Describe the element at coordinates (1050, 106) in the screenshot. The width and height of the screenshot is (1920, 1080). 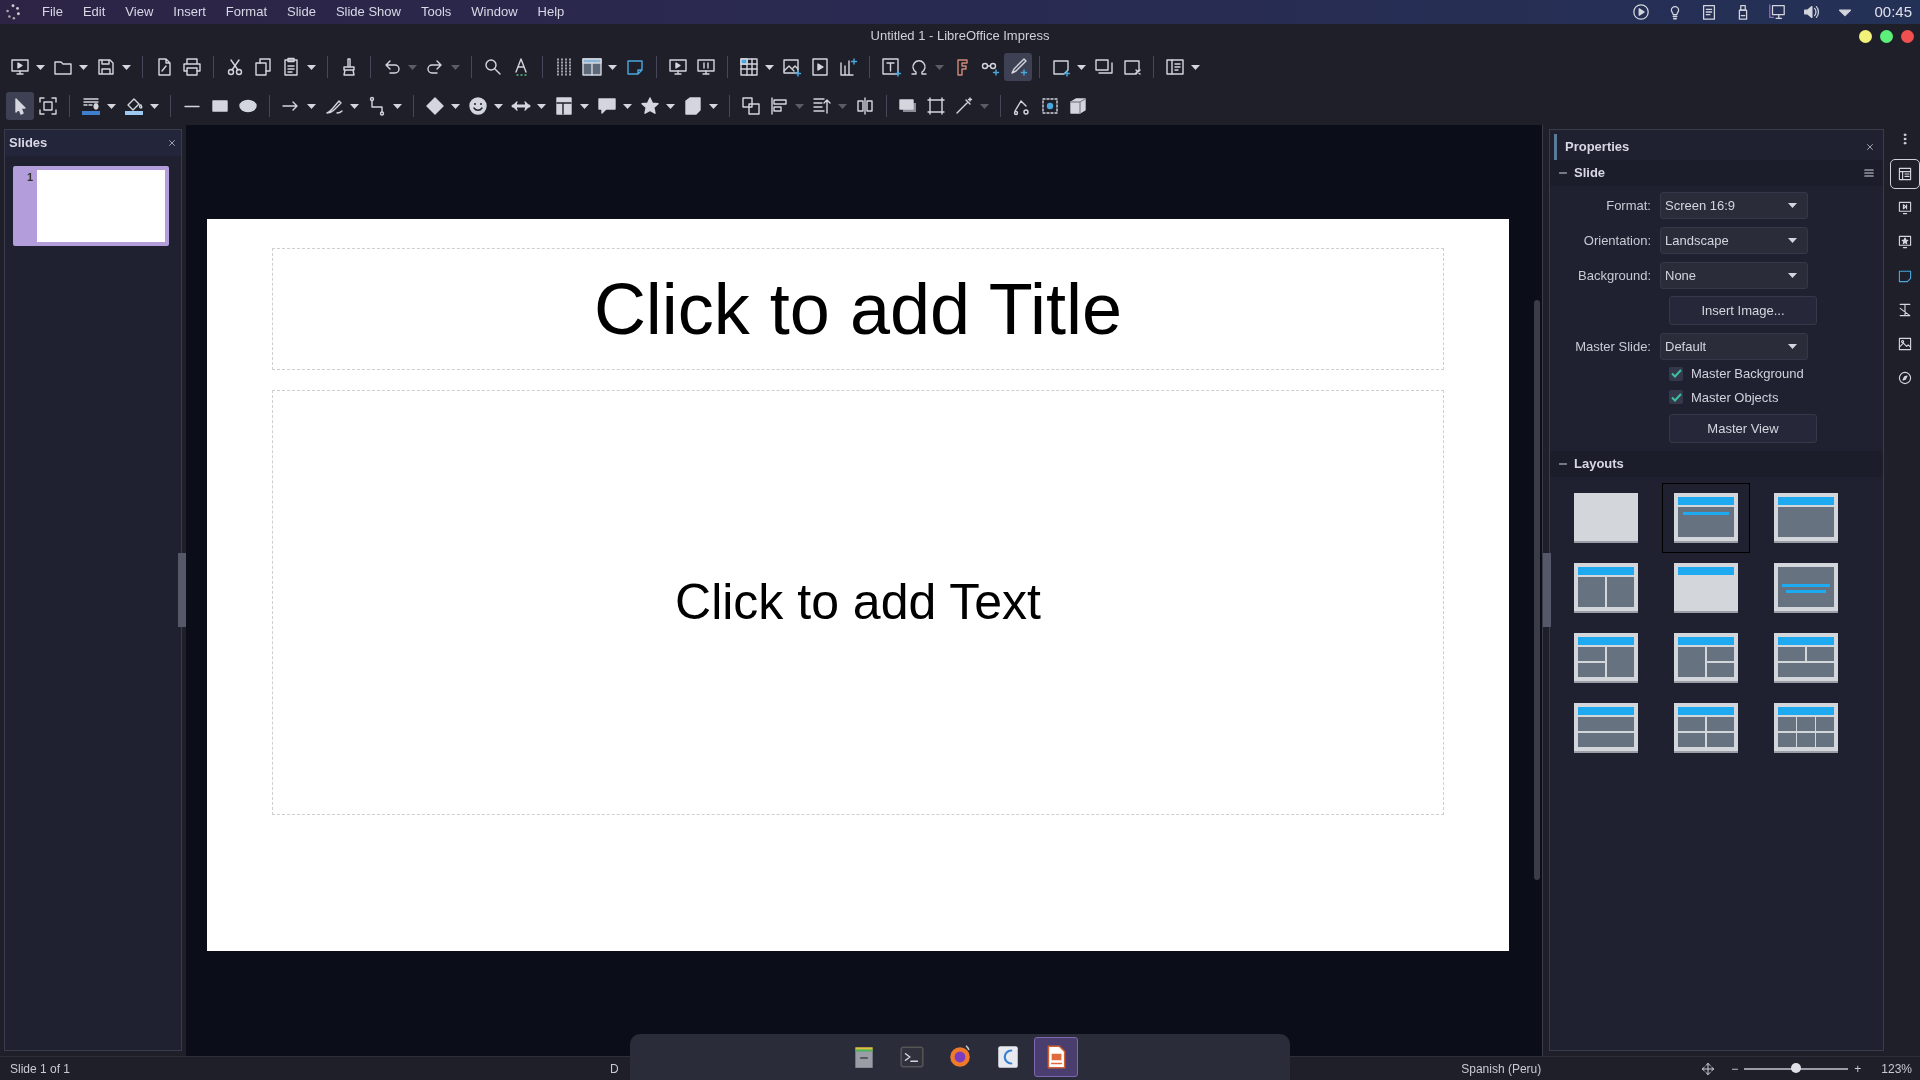
I see `glue-point-icon` at that location.